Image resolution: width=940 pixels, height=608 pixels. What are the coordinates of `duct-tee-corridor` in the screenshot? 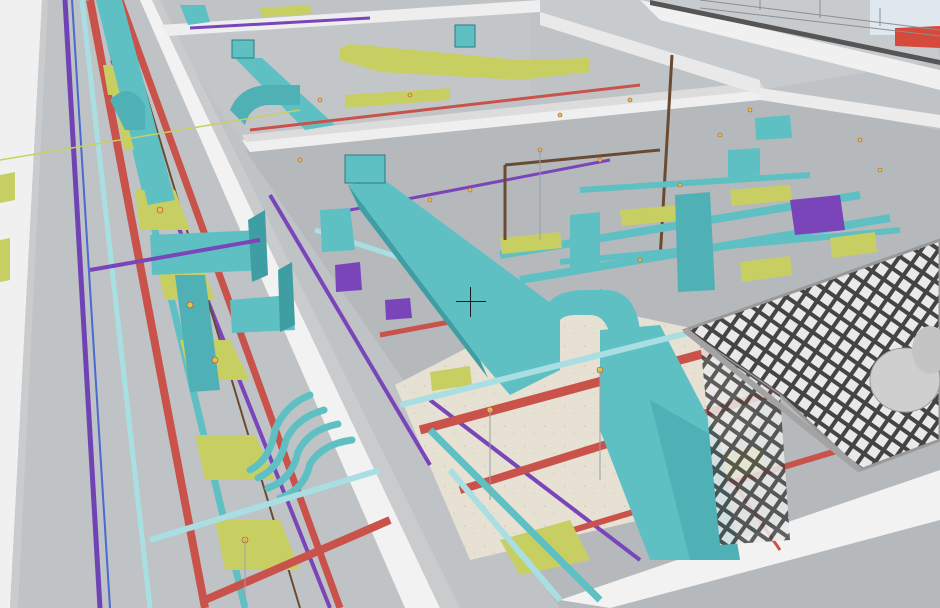 It's located at (207, 252).